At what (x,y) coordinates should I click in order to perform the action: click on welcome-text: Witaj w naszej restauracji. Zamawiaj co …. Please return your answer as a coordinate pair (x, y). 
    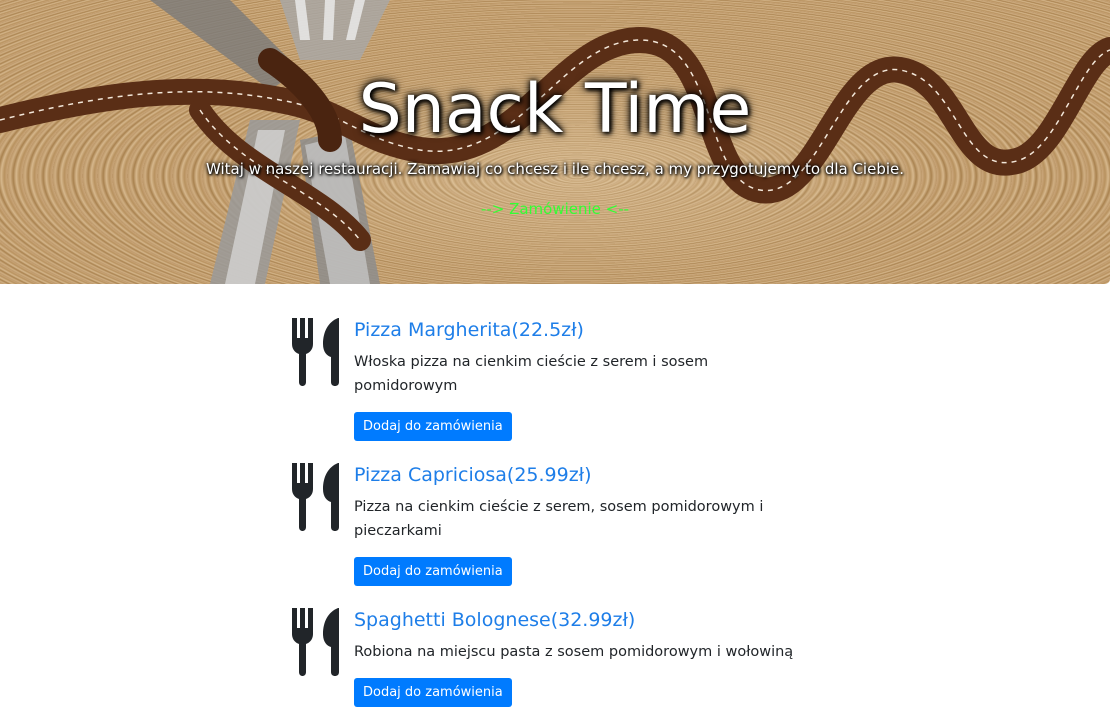
    Looking at the image, I should click on (555, 169).